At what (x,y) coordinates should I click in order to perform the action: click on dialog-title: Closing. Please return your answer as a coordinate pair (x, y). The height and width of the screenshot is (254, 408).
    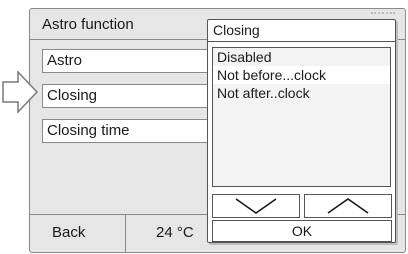
    Looking at the image, I should click on (301, 31).